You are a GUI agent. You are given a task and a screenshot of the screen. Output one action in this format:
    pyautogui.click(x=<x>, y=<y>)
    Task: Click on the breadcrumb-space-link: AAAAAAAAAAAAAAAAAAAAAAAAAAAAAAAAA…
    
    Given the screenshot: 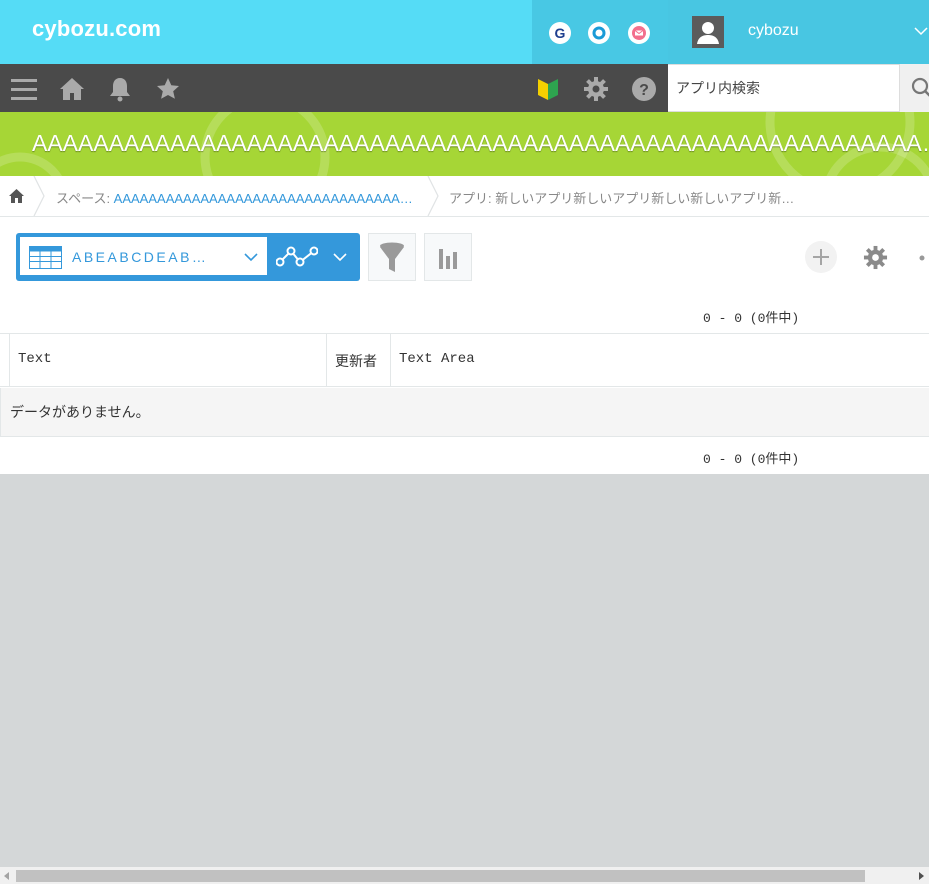 What is the action you would take?
    pyautogui.click(x=263, y=198)
    